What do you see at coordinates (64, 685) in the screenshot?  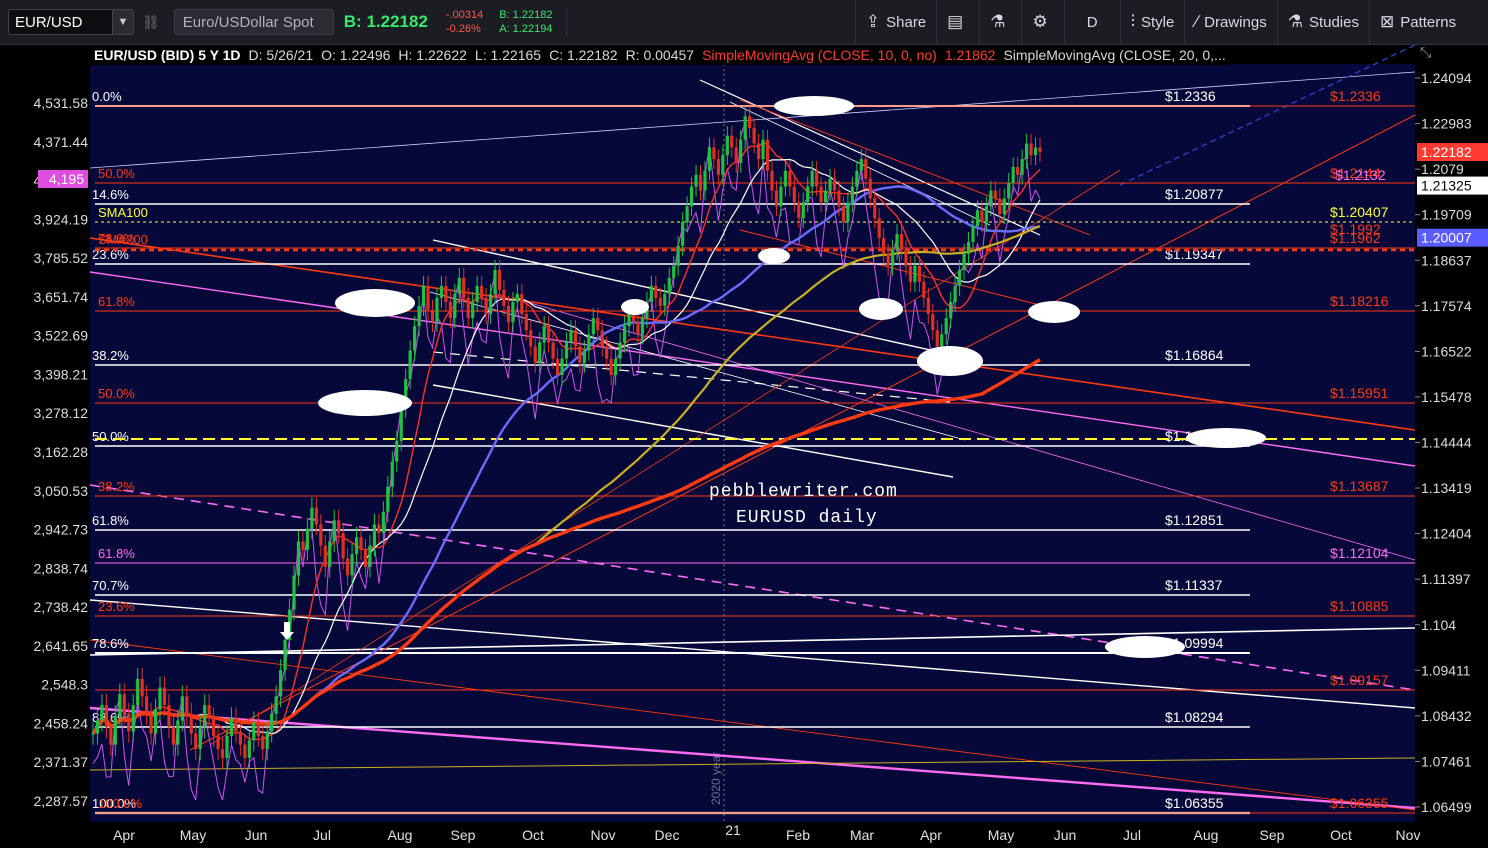 I see `left-tick-label: 2,548.3` at bounding box center [64, 685].